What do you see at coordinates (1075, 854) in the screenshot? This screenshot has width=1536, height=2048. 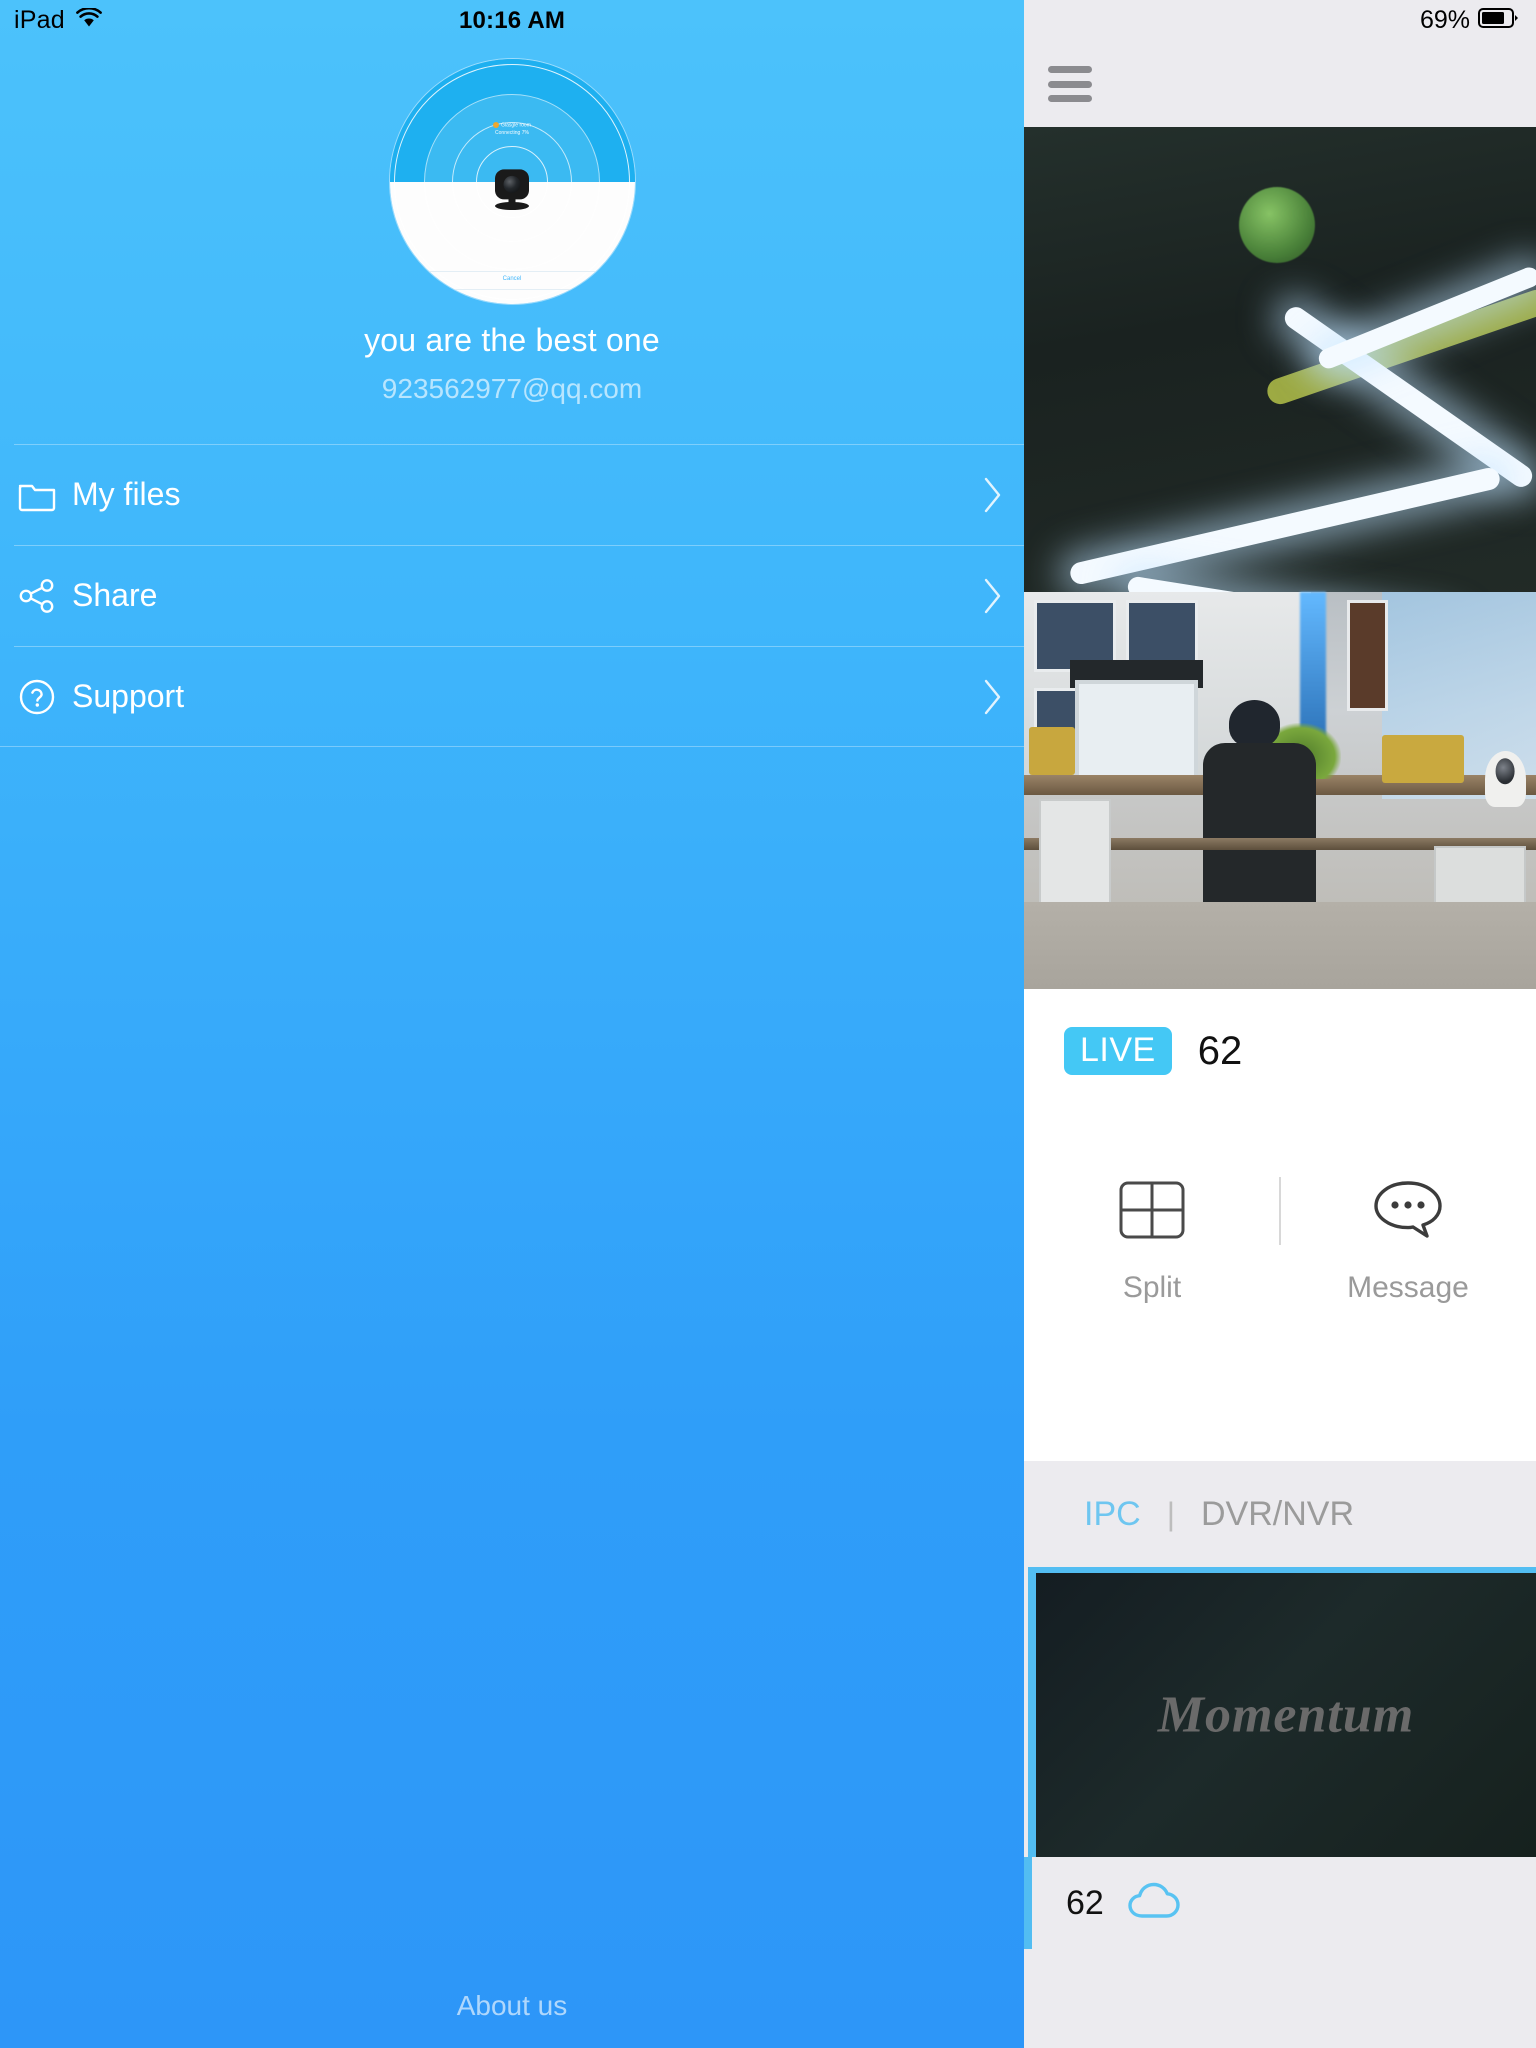 I see `video-cabinet` at bounding box center [1075, 854].